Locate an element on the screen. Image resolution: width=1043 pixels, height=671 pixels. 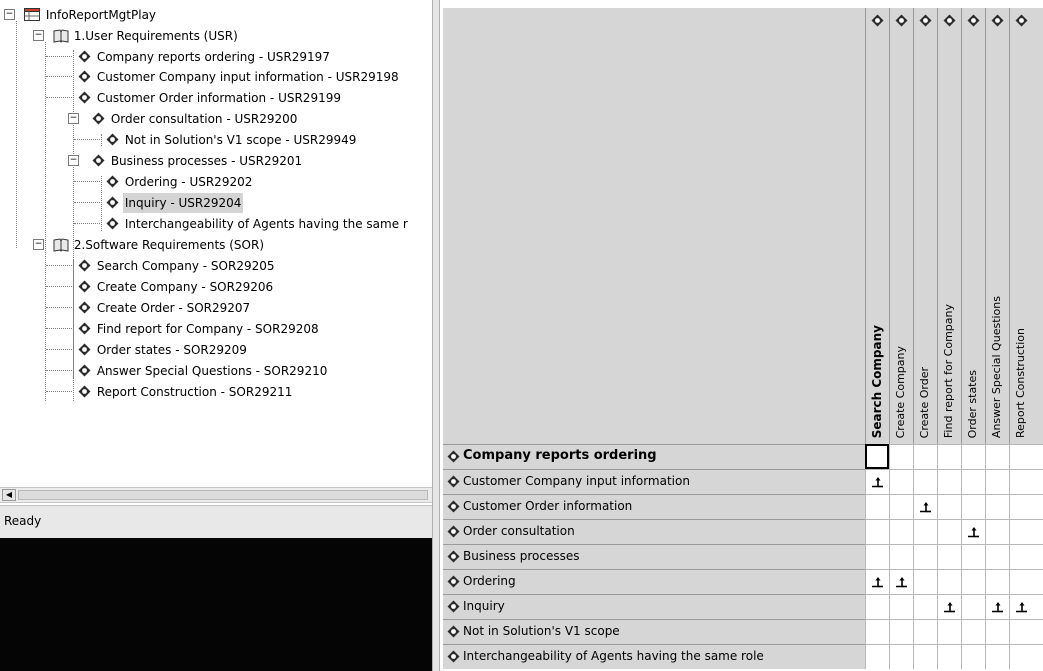
matrix-row-header: Customer Order information is located at coordinates (654, 506).